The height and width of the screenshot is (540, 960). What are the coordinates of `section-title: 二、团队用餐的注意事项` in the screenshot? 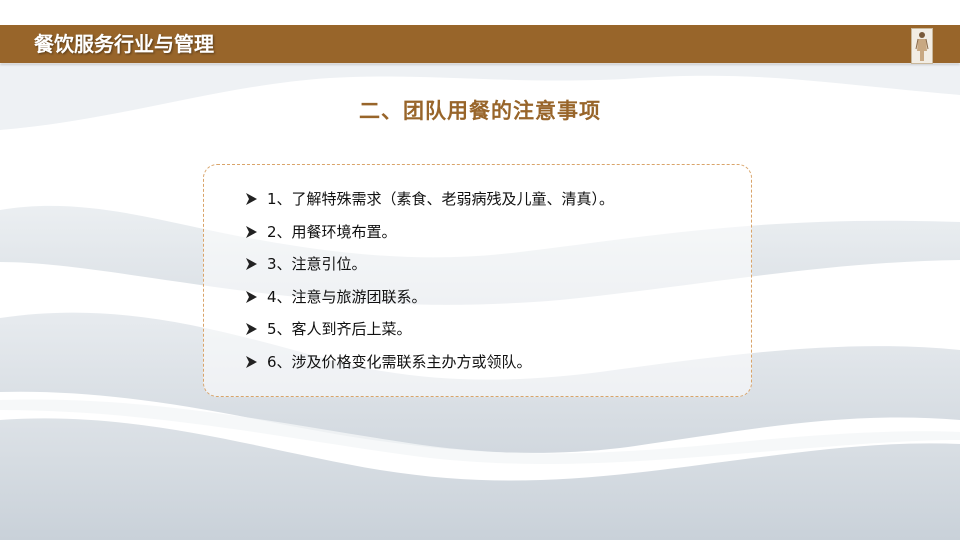 It's located at (480, 111).